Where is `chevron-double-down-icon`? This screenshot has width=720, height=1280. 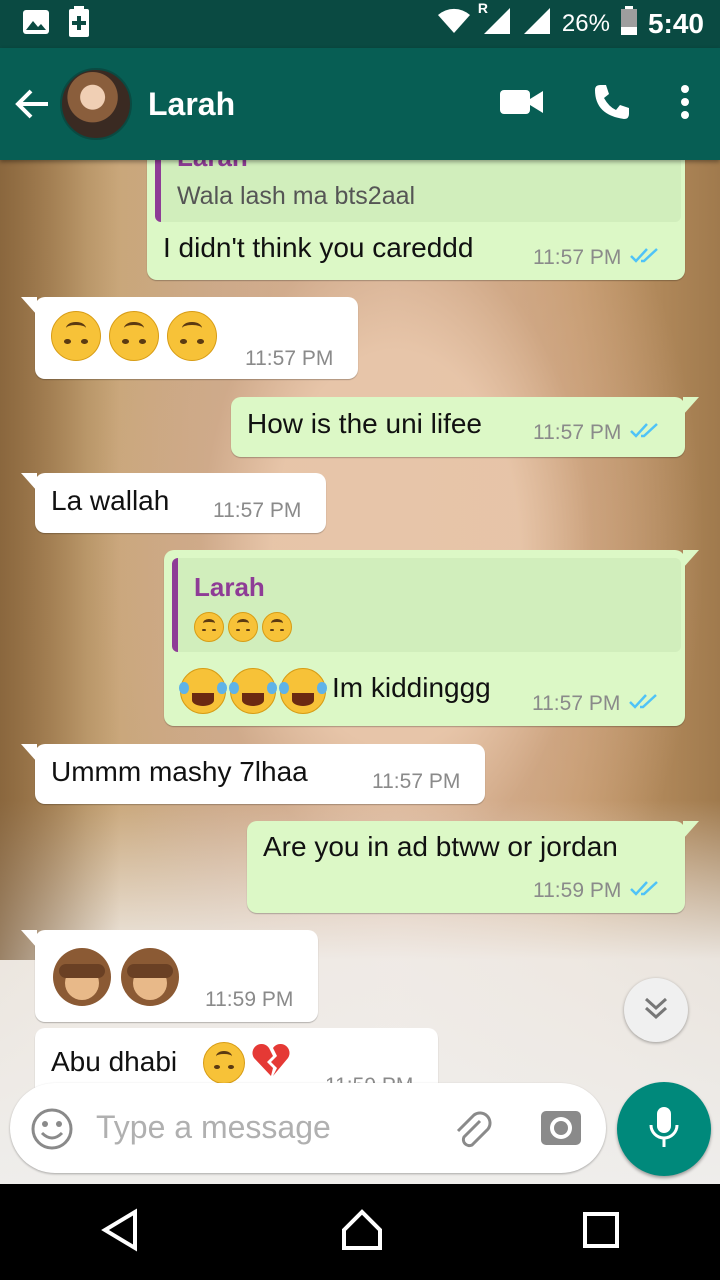
chevron-double-down-icon is located at coordinates (656, 1010).